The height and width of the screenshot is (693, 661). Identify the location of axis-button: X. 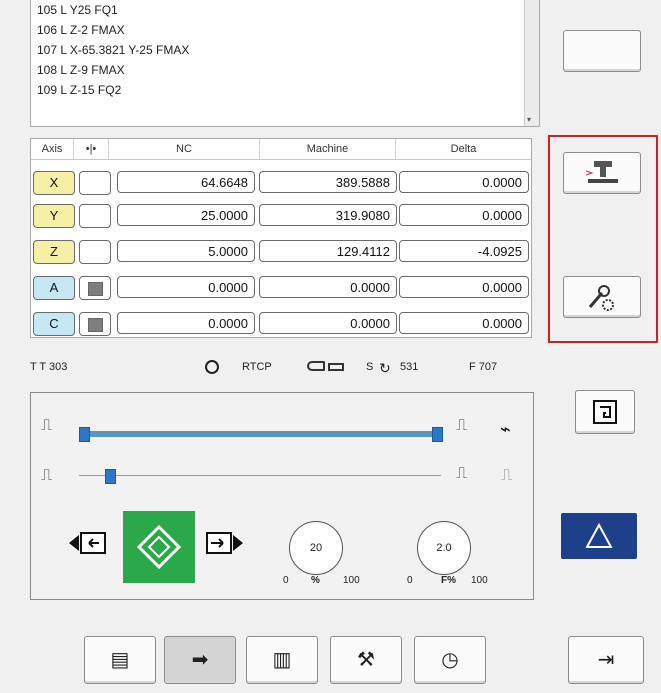
(54, 183).